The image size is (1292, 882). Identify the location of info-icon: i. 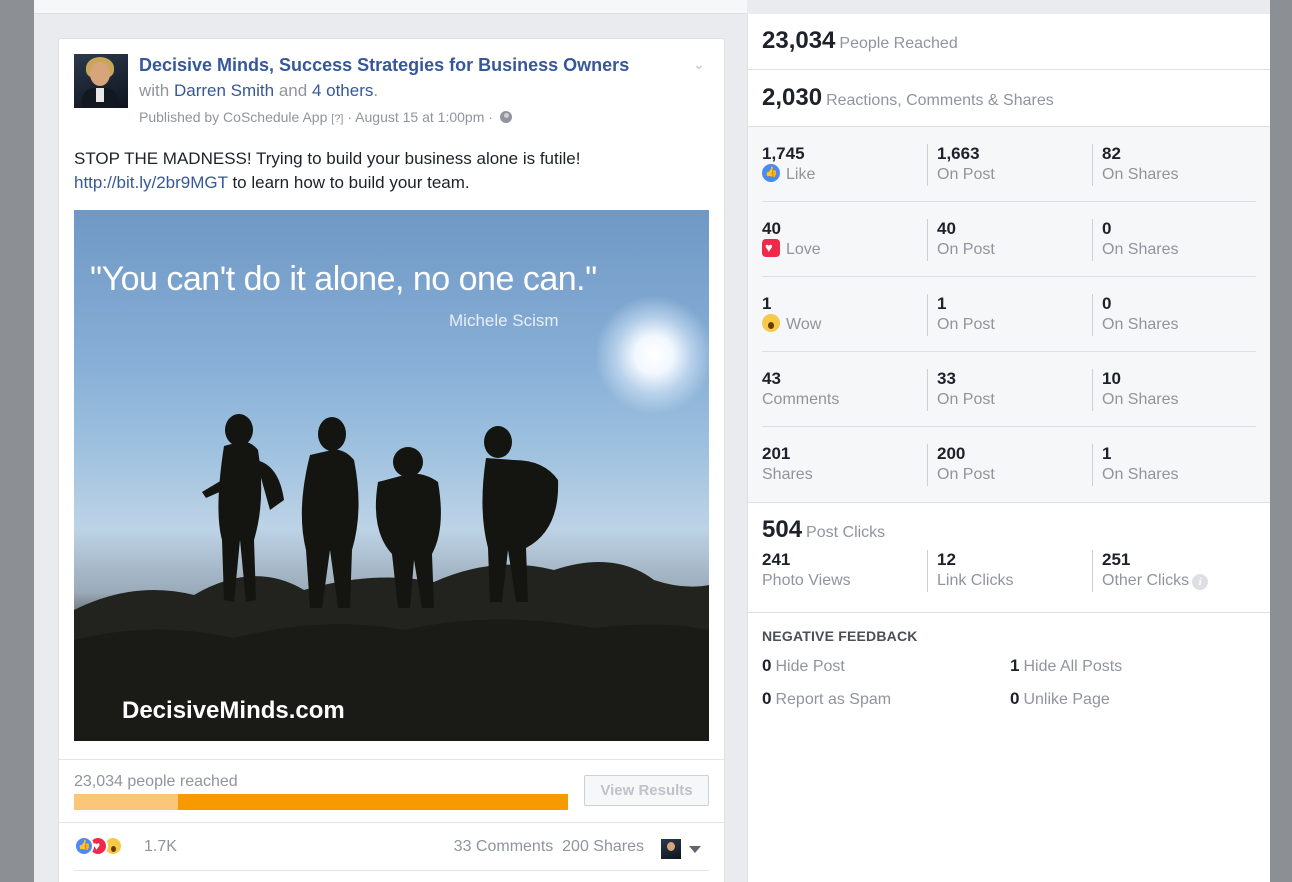
(1200, 582).